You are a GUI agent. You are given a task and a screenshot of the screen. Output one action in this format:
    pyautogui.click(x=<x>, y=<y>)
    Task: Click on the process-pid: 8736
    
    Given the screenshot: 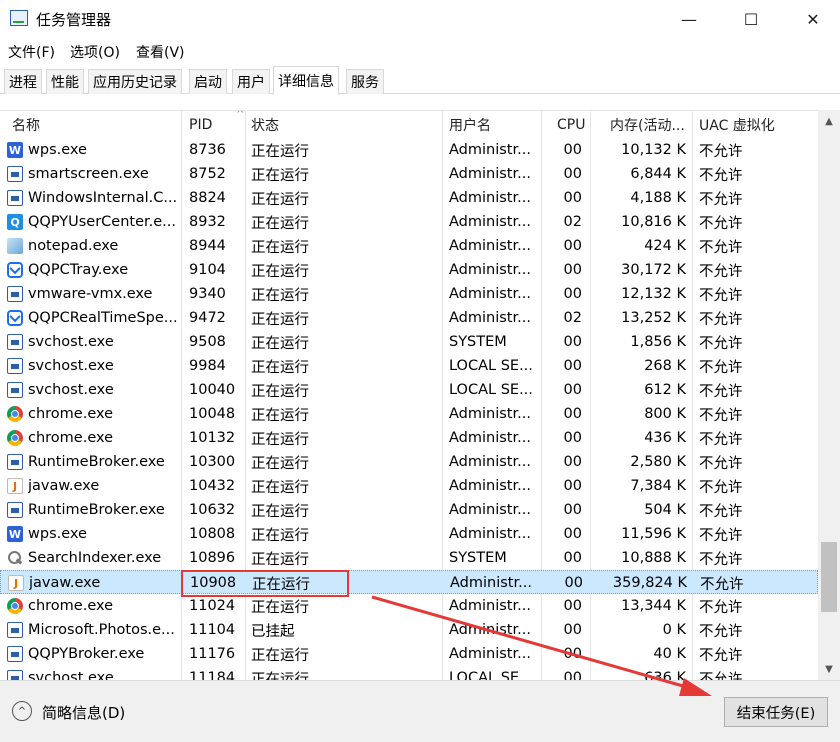 What is the action you would take?
    pyautogui.click(x=207, y=150)
    